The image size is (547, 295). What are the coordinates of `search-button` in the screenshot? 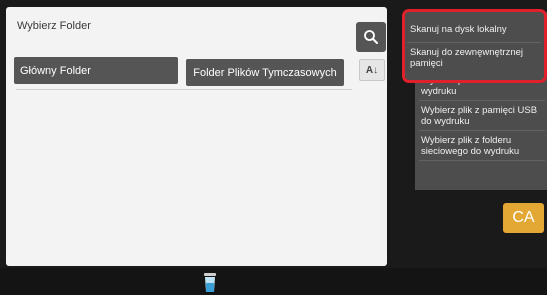 It's located at (371, 37).